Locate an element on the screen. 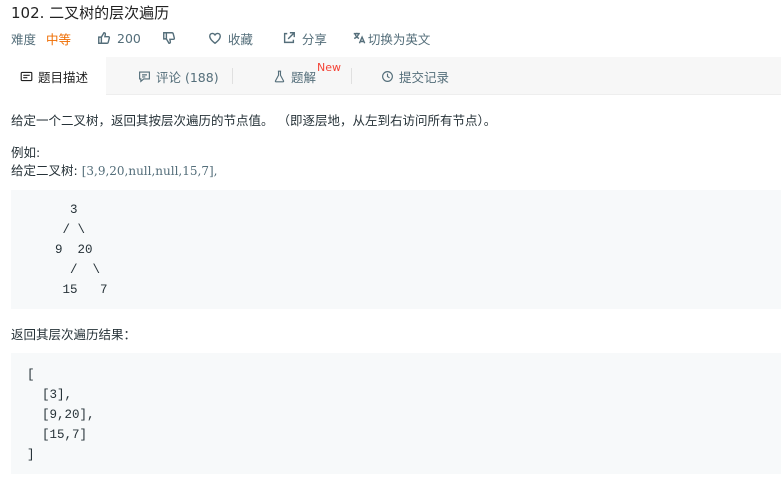  new-badge: New is located at coordinates (329, 67).